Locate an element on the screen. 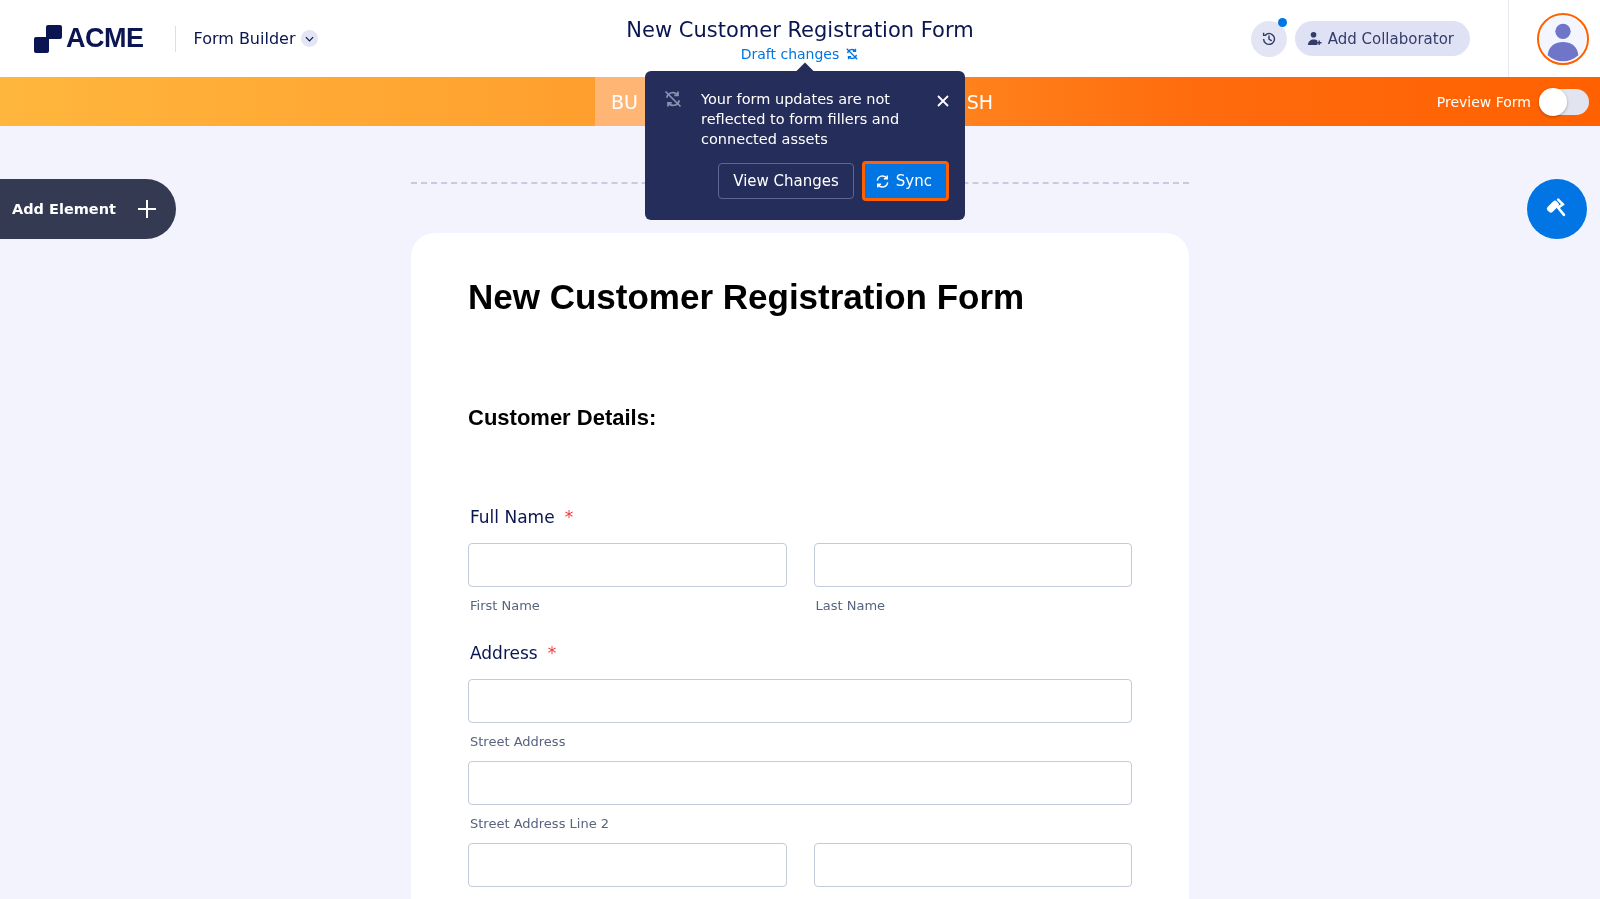 This screenshot has height=899, width=1600. form-heading: New Customer Registration Form is located at coordinates (747, 297).